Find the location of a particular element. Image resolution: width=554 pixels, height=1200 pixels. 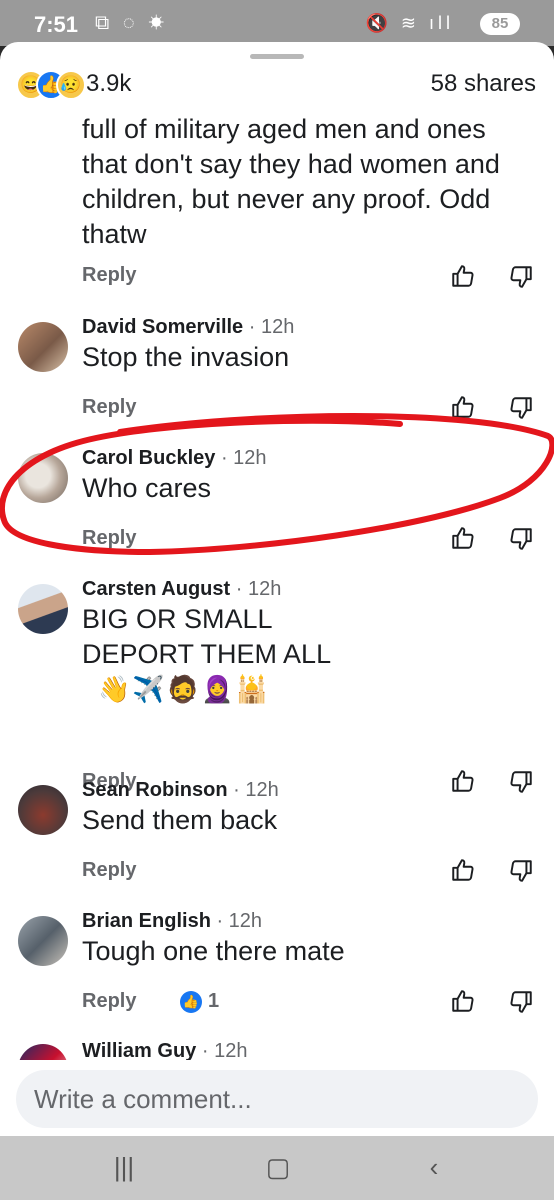

drag-handle is located at coordinates (277, 56).